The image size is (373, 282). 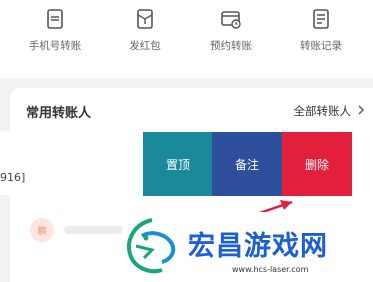 What do you see at coordinates (13, 177) in the screenshot?
I see `payee-account-fragment: 916]` at bounding box center [13, 177].